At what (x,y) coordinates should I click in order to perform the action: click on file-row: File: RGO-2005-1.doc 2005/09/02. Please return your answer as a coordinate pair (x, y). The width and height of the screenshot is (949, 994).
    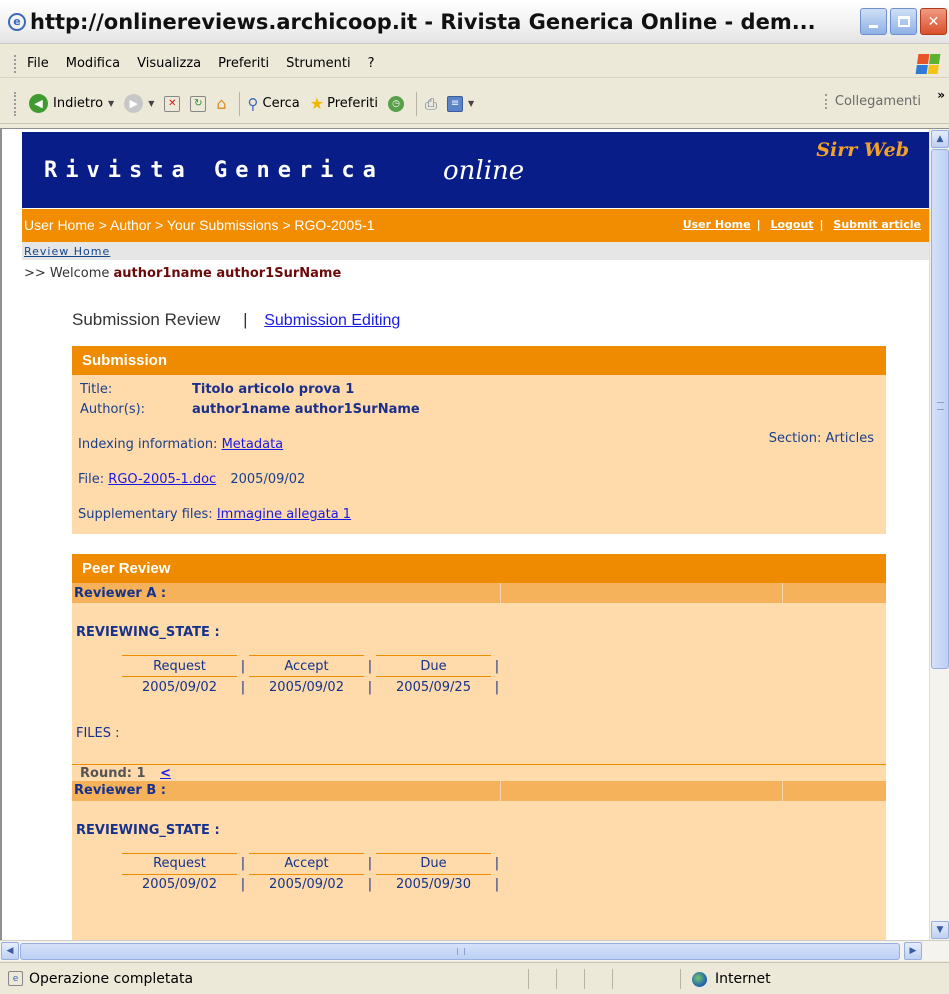
    Looking at the image, I should click on (482, 479).